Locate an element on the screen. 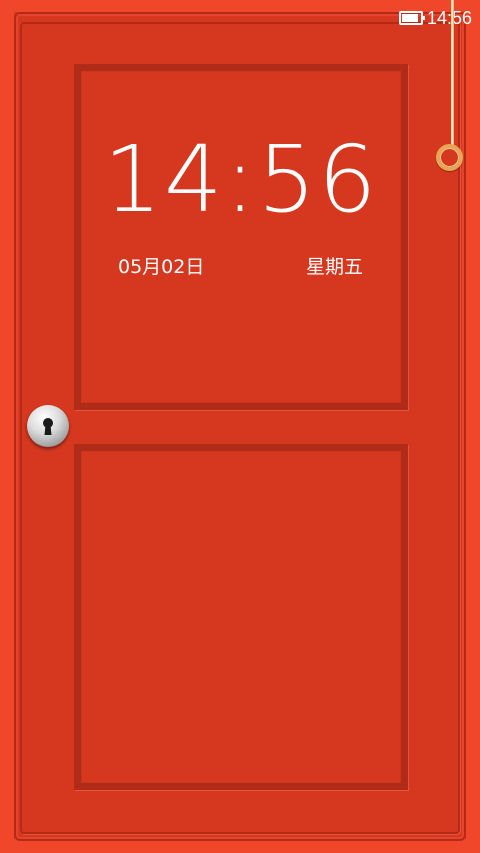 The image size is (480, 853). date-label: 05月02日 is located at coordinates (161, 267).